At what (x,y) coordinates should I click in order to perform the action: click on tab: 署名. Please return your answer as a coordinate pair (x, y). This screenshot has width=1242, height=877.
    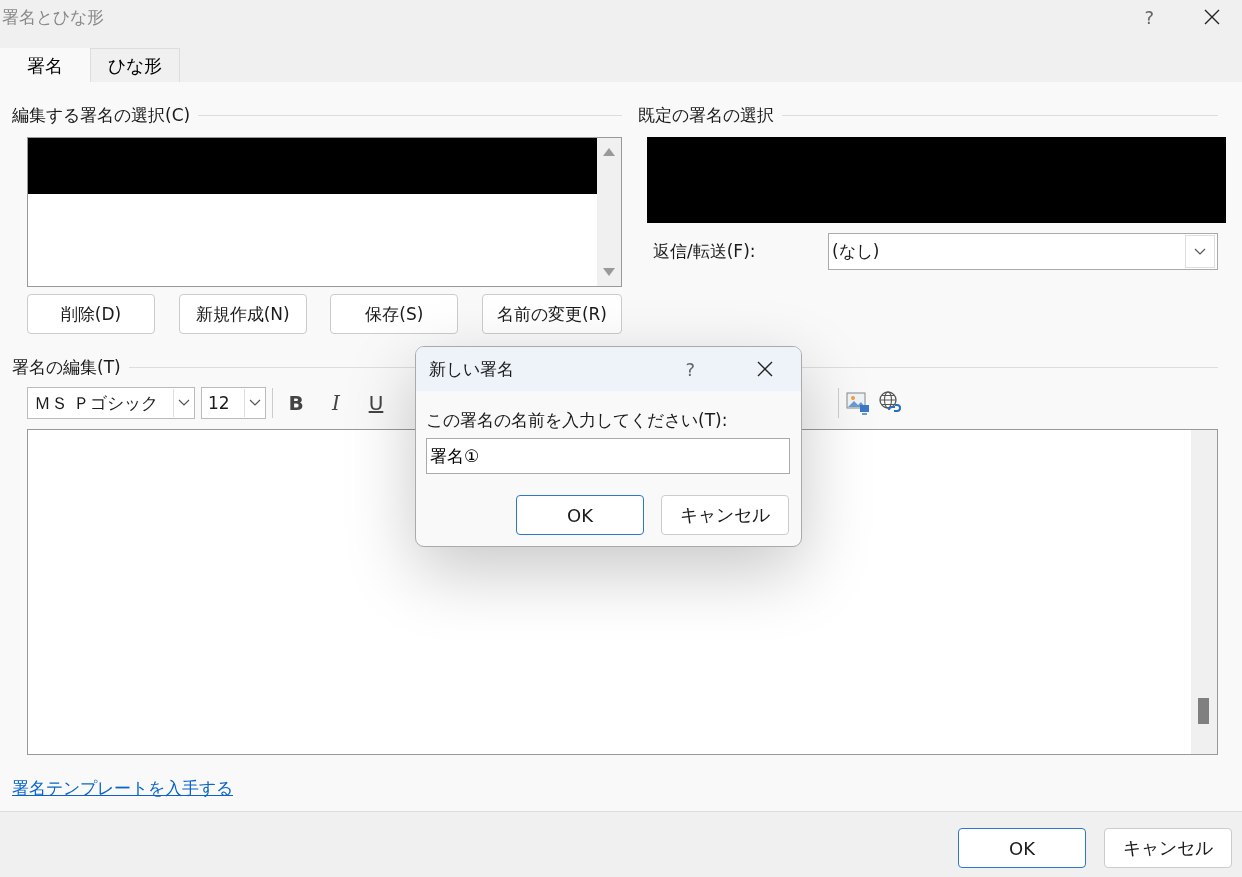
    Looking at the image, I should click on (45, 65).